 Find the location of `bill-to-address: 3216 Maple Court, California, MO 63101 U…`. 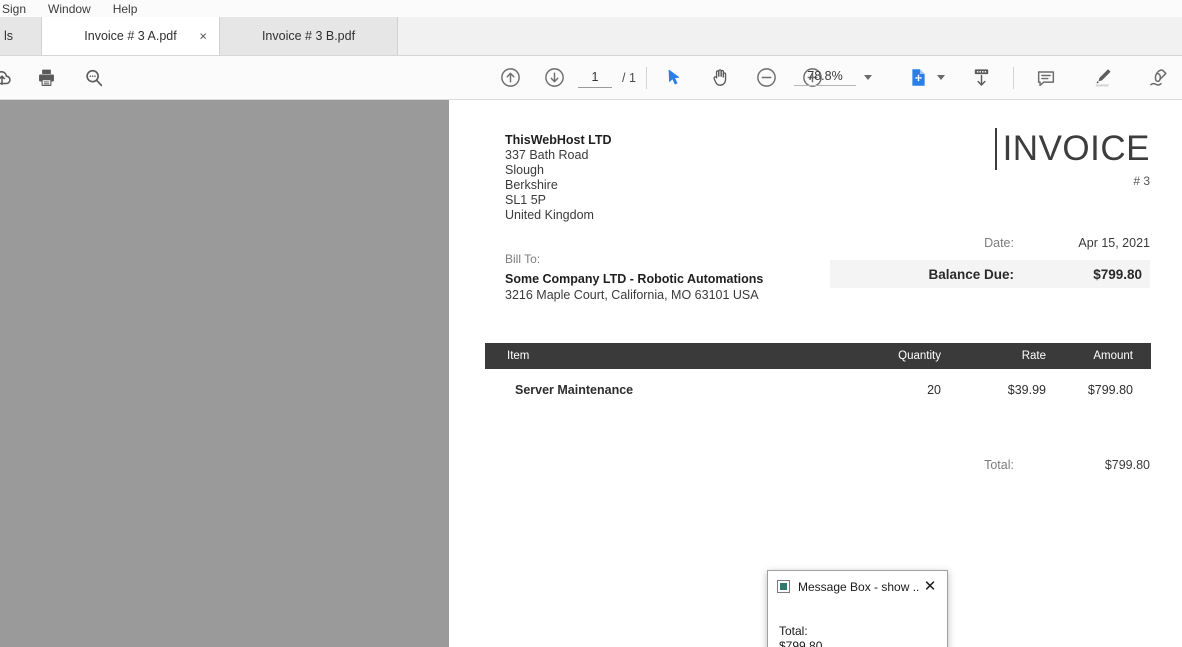

bill-to-address: 3216 Maple Court, California, MO 63101 U… is located at coordinates (632, 295).